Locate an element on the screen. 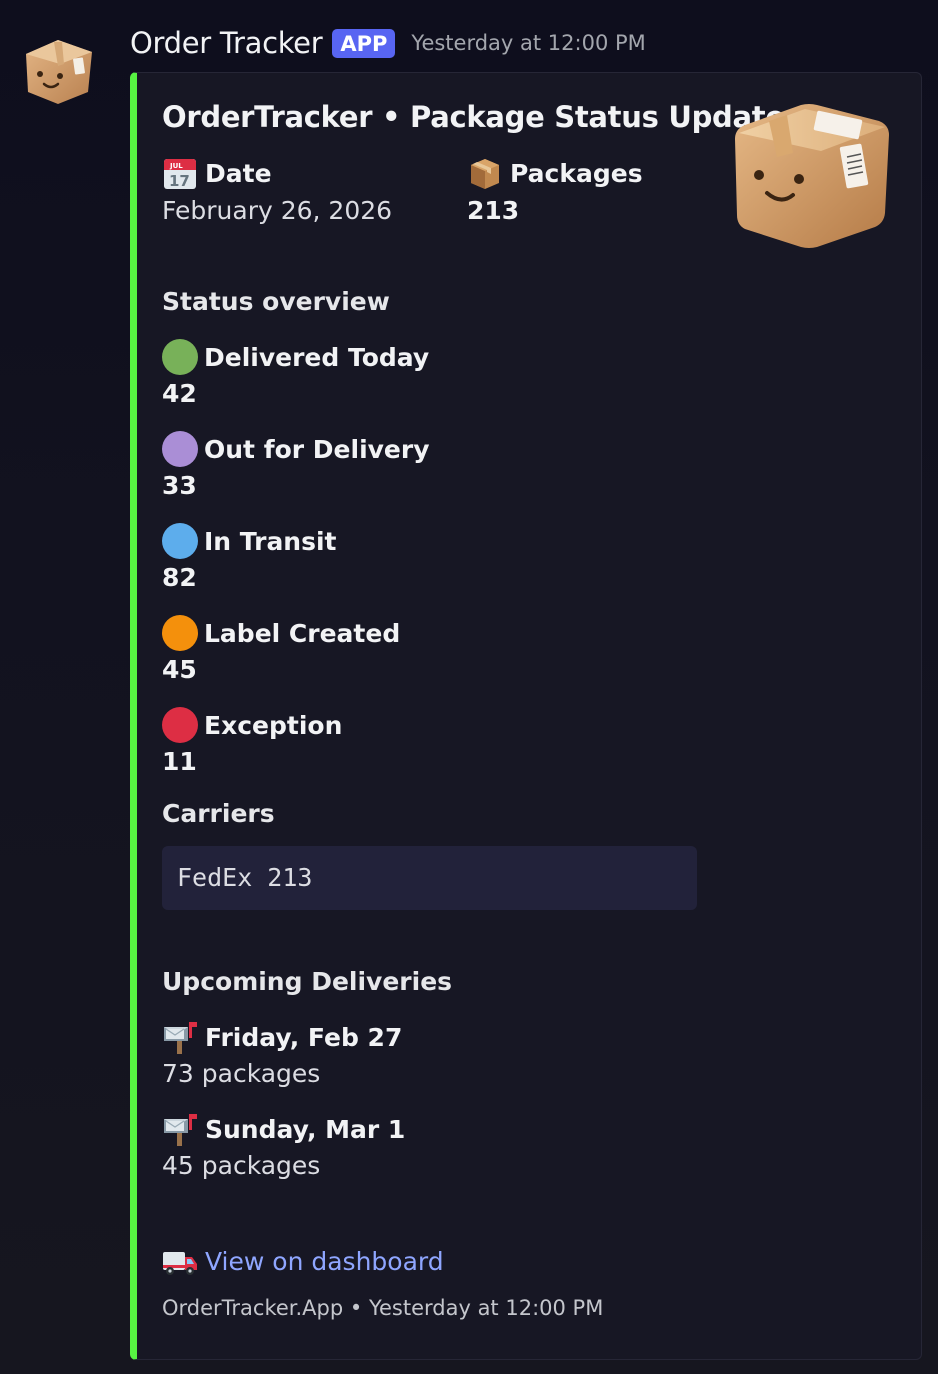  field-packages-value: 213 is located at coordinates (493, 210).